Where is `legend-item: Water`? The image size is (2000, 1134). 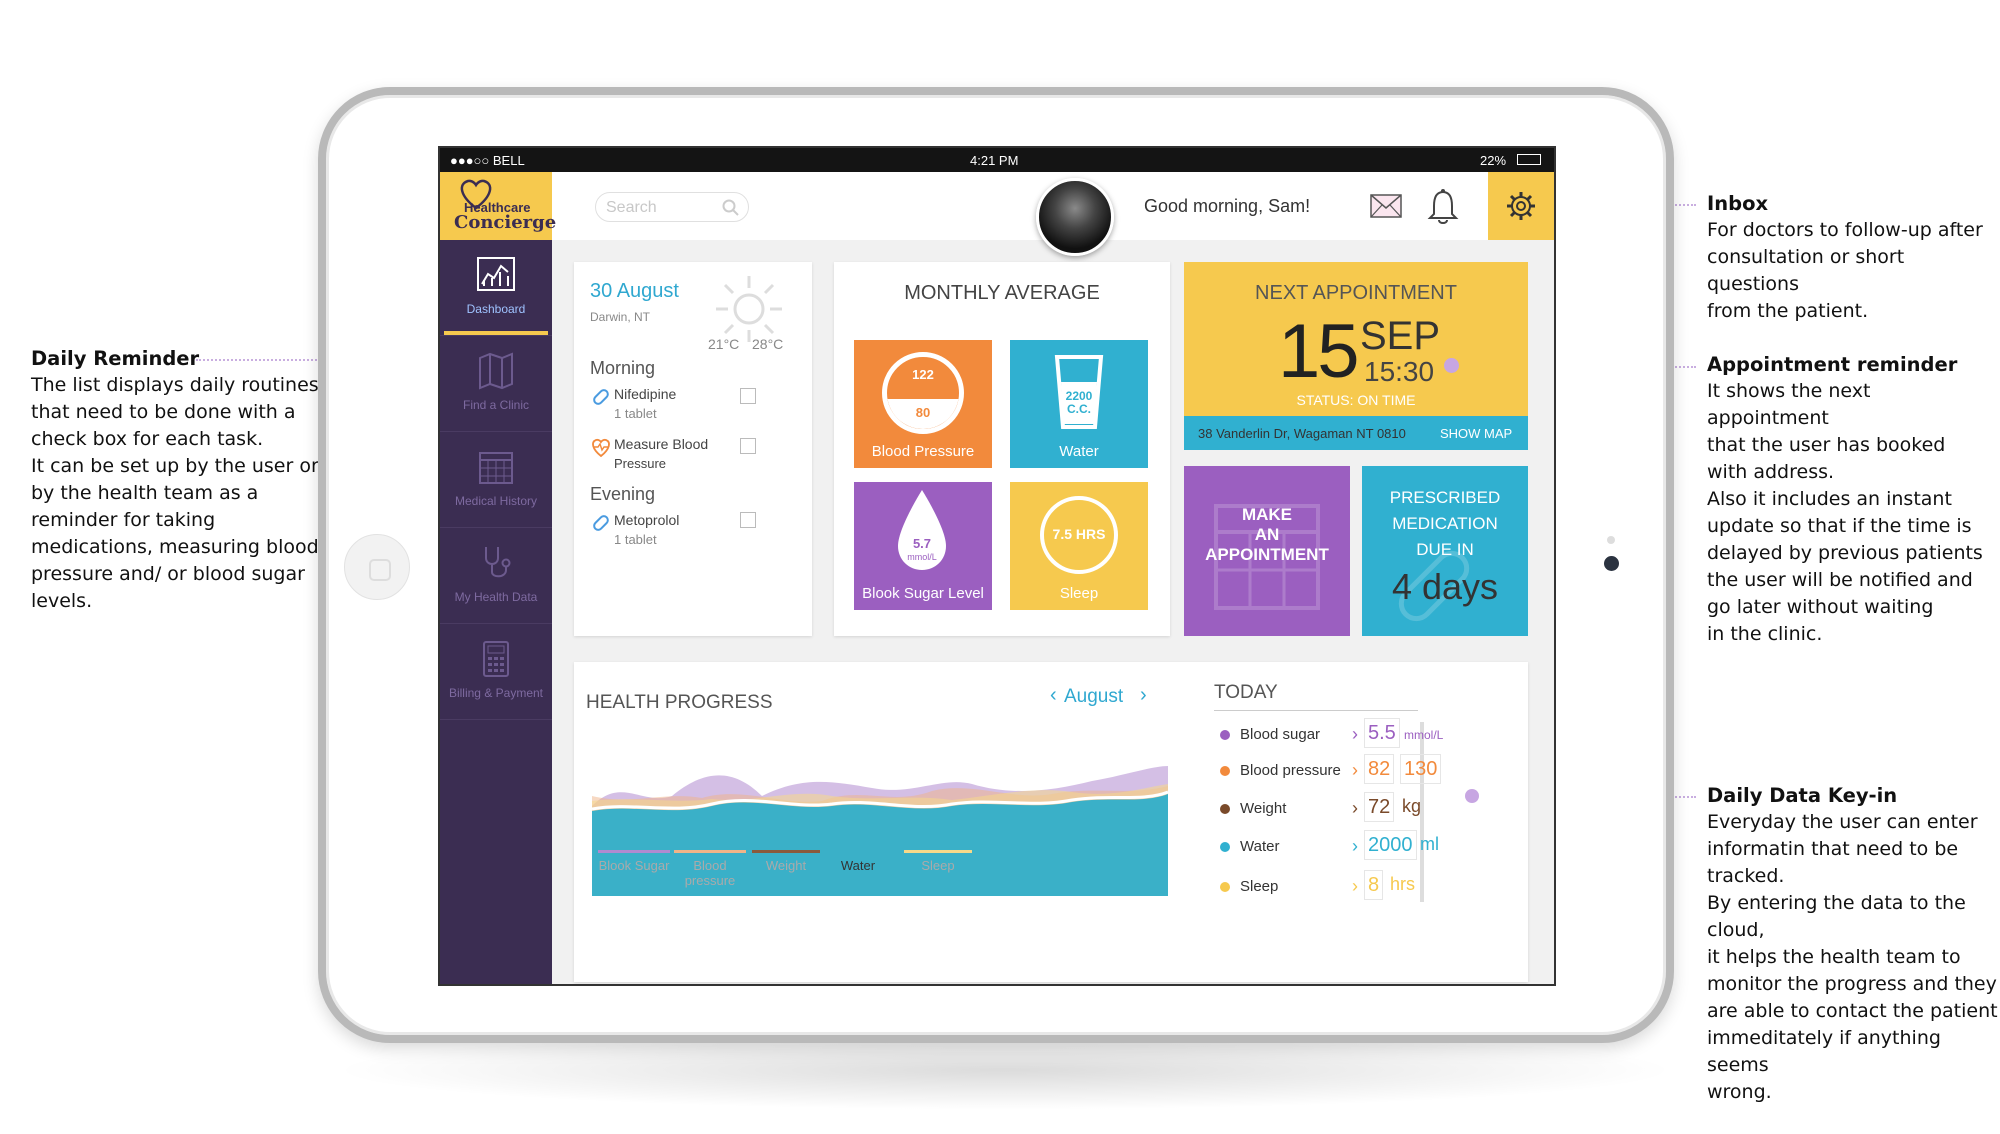
legend-item: Water is located at coordinates (858, 865).